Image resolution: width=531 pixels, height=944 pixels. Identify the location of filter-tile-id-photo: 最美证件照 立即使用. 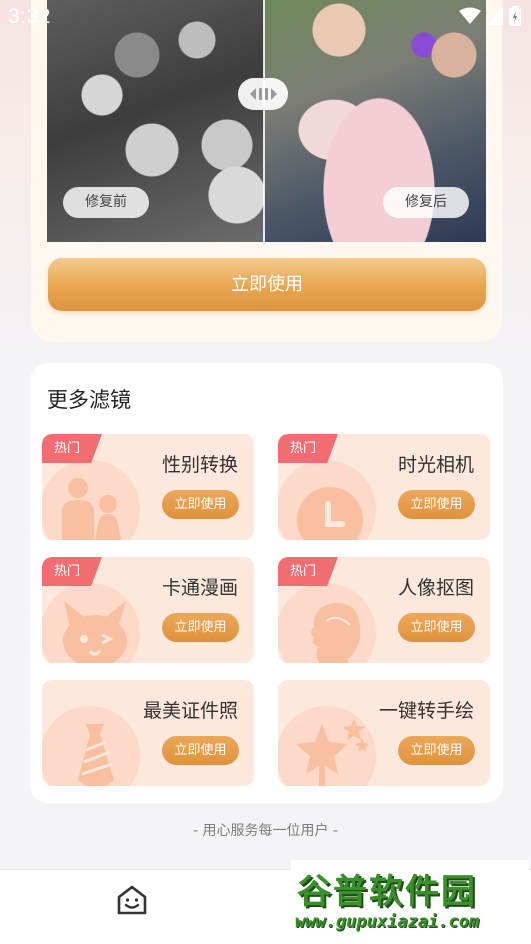
(148, 733).